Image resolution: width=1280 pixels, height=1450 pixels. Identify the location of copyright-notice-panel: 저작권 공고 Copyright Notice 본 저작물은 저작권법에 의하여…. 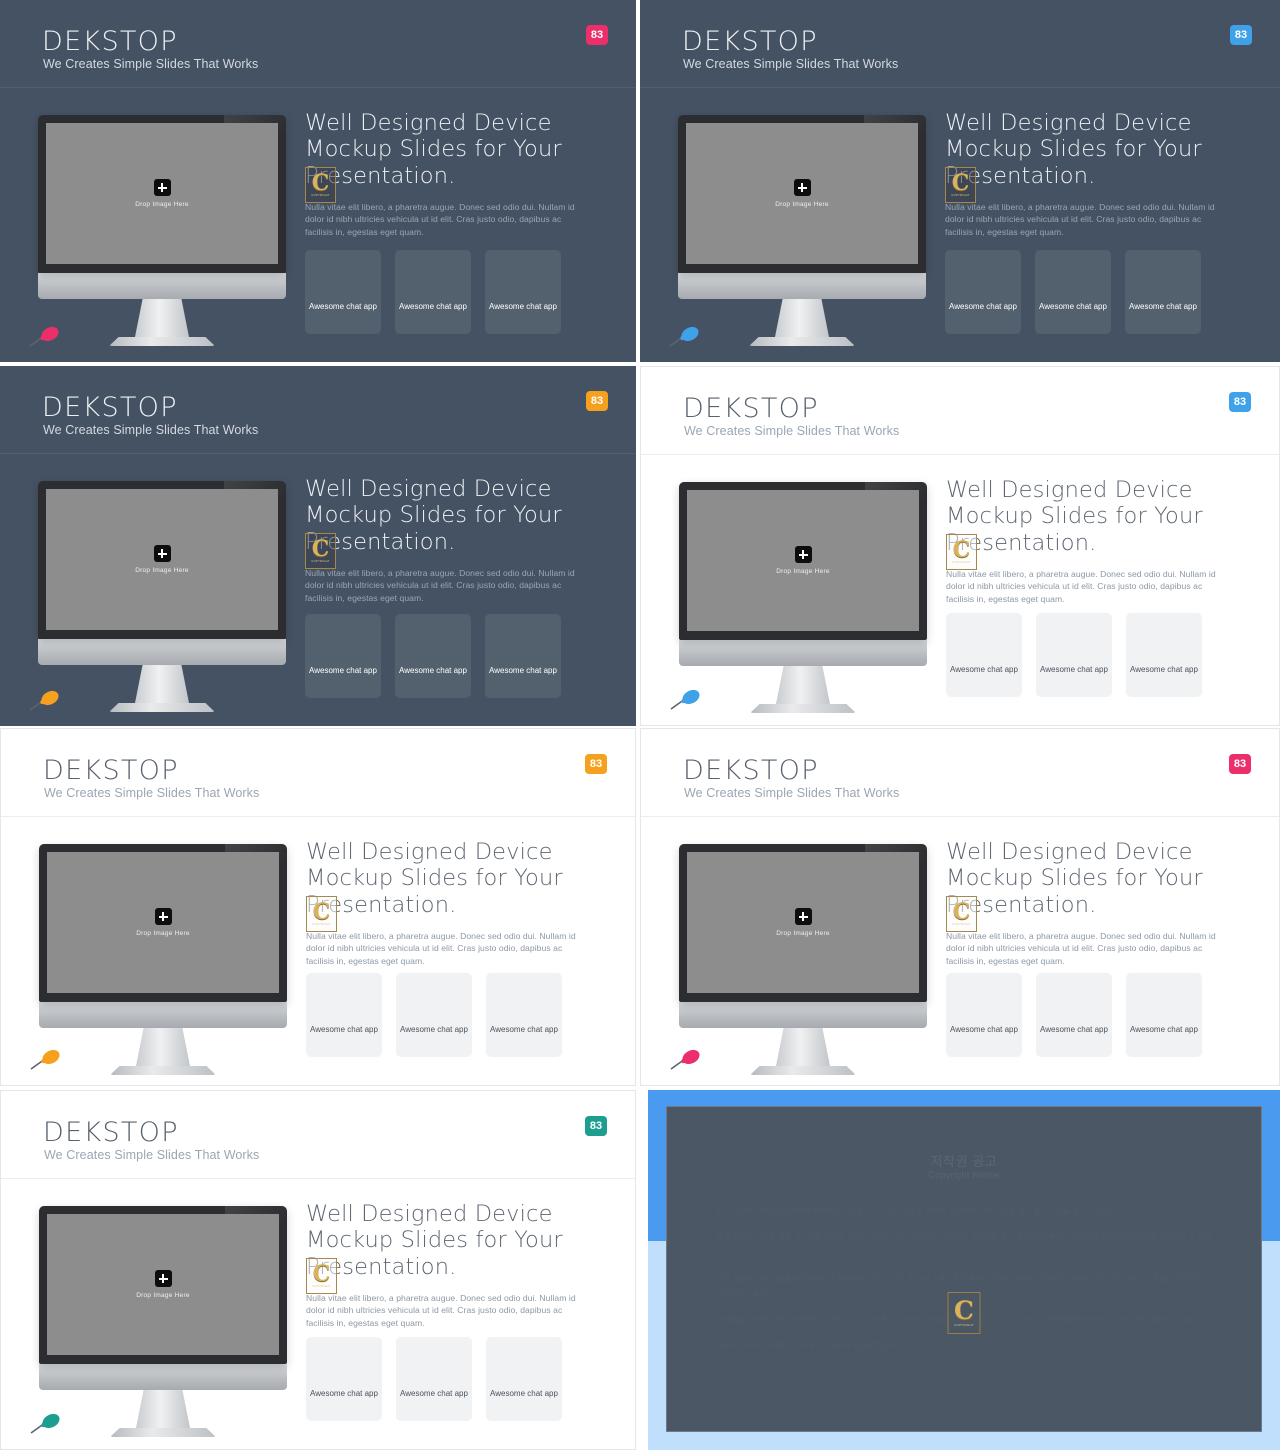
(964, 1270).